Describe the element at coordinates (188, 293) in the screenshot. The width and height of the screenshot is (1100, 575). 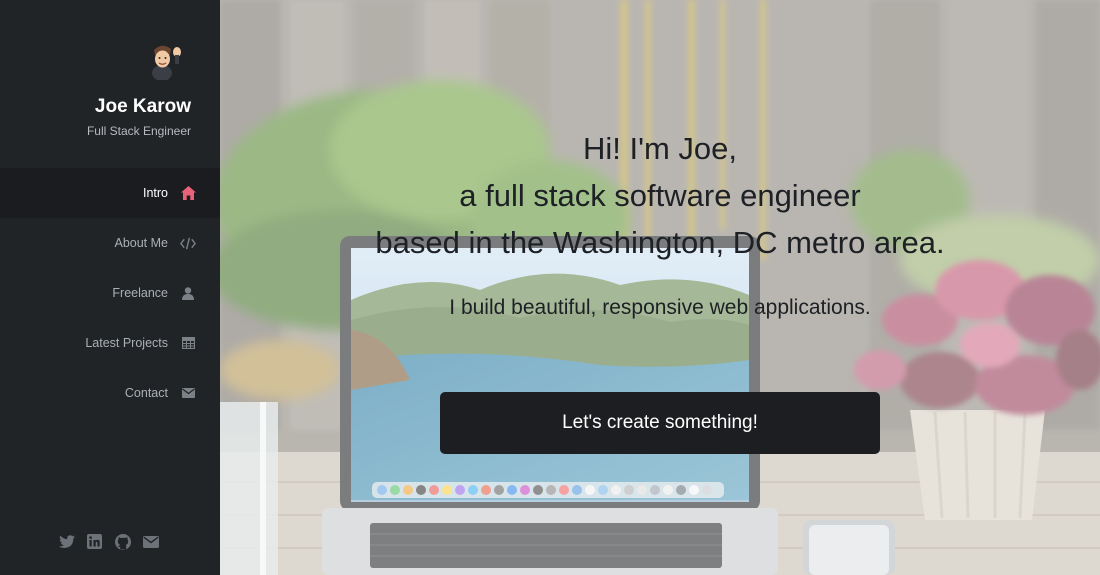
I see `user-icon` at that location.